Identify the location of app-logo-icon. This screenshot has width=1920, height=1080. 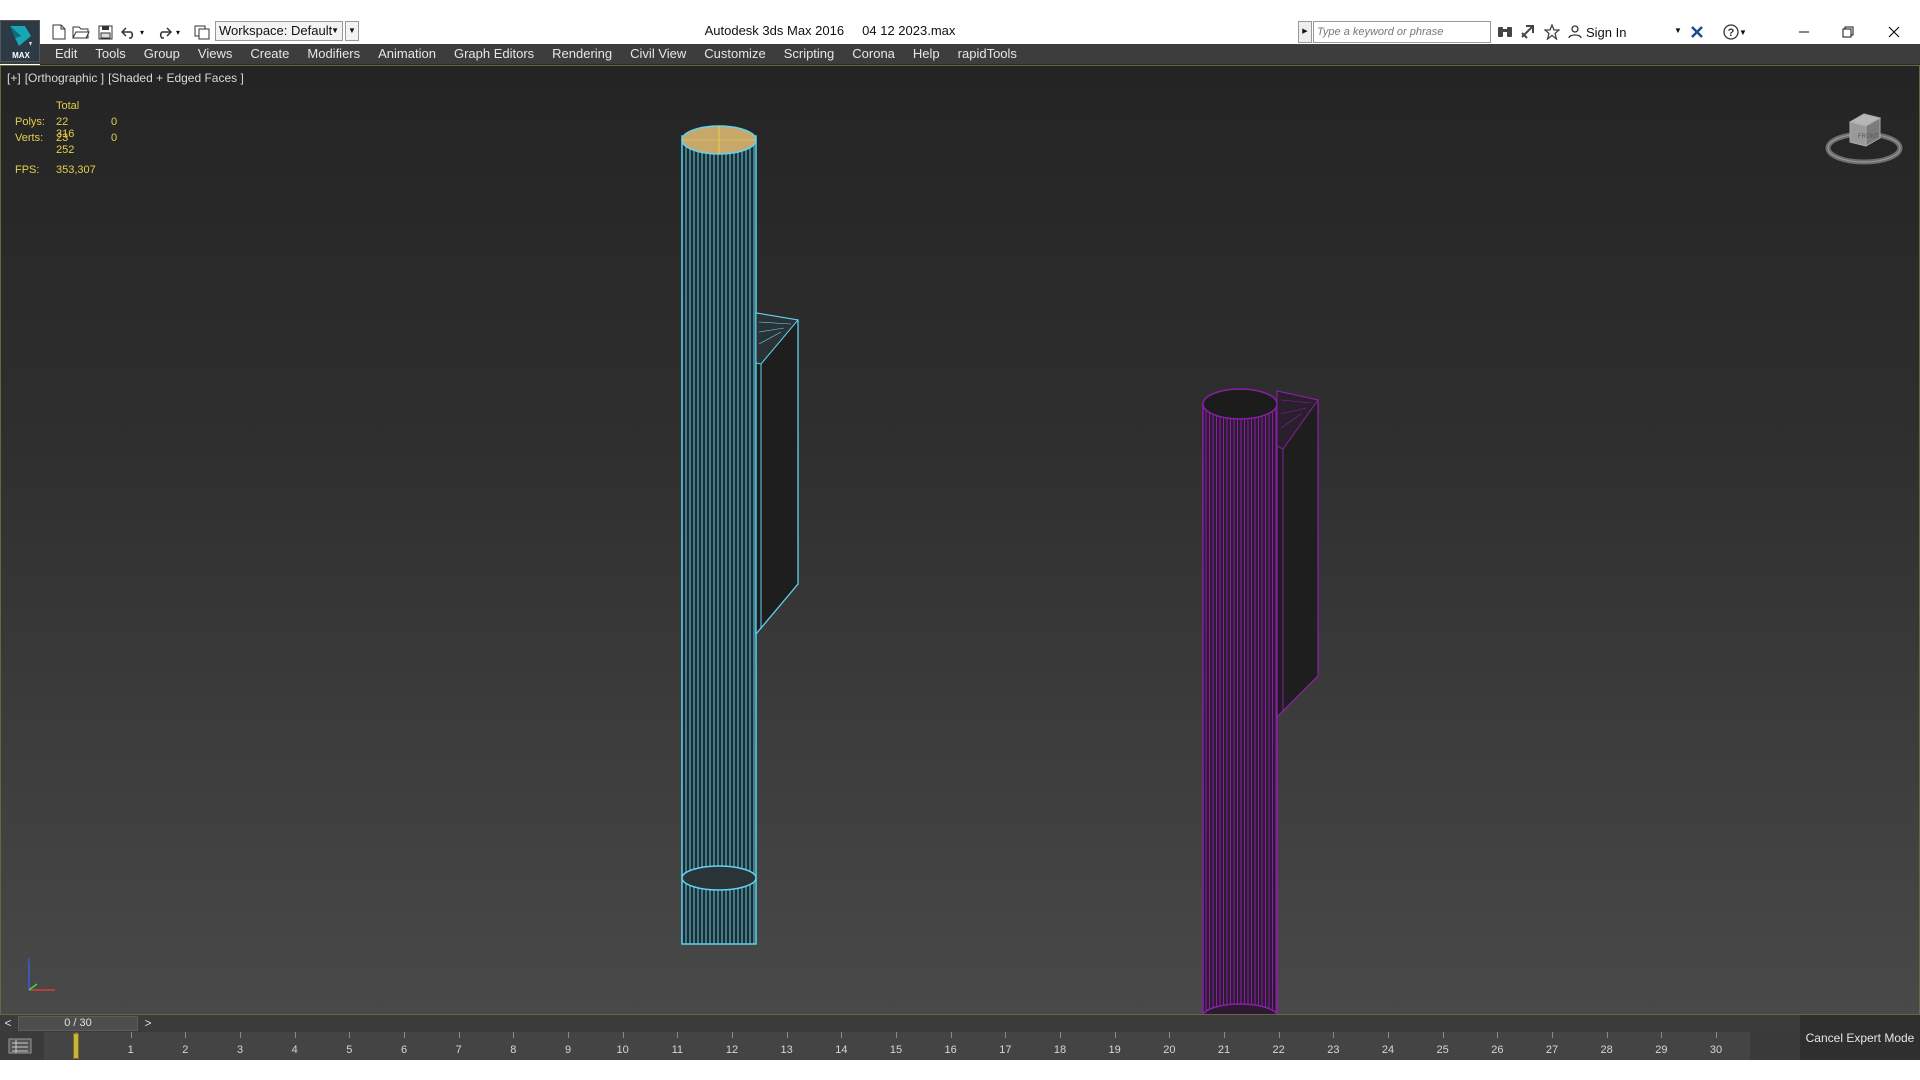
(21, 36).